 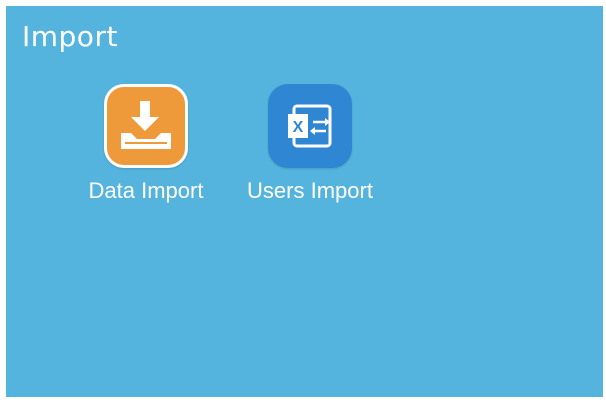 I want to click on users-import-icon-tile: X, so click(x=310, y=126).